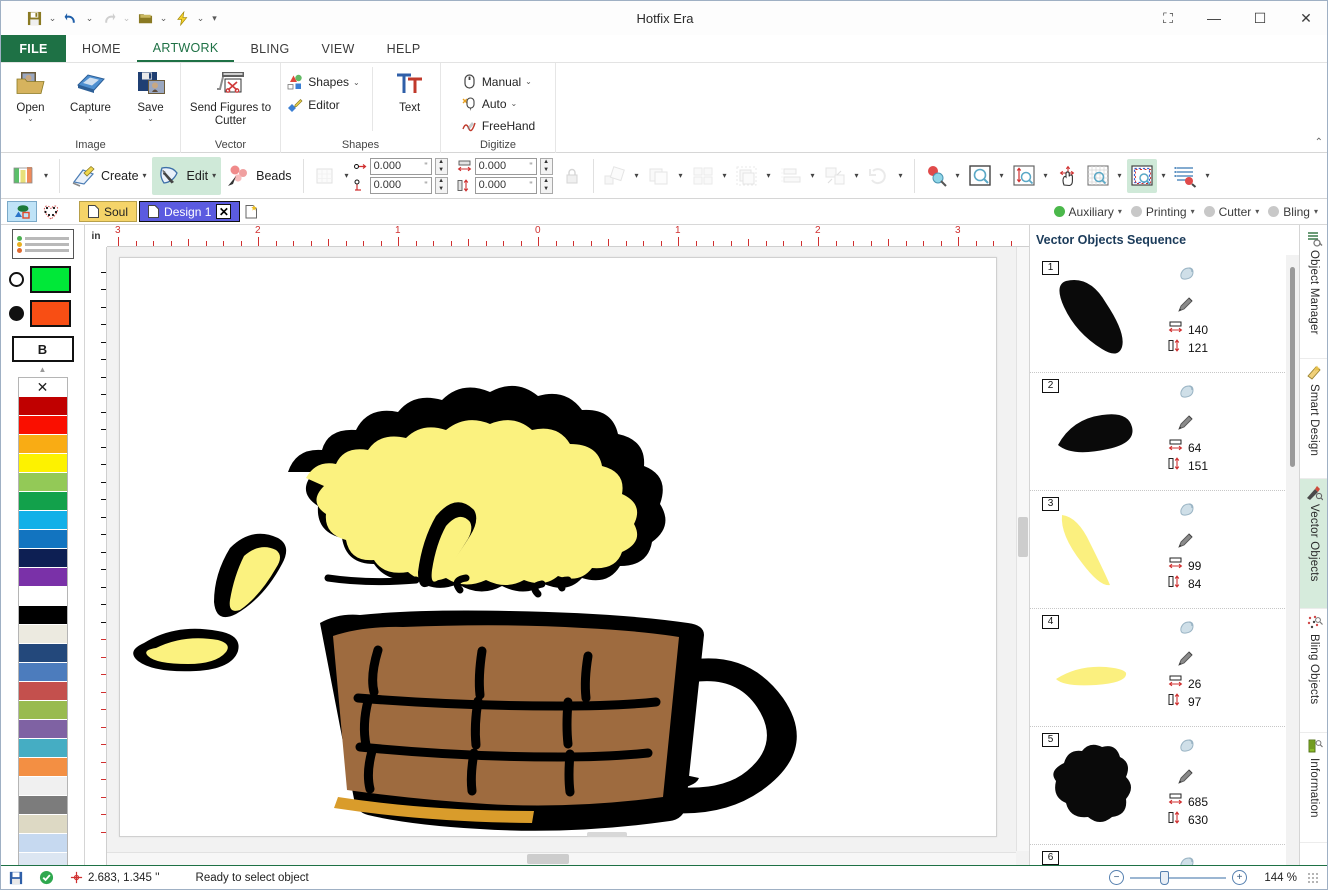  Describe the element at coordinates (126, 18) in the screenshot. I see `redo-dropdown-caret: ⌄` at that location.